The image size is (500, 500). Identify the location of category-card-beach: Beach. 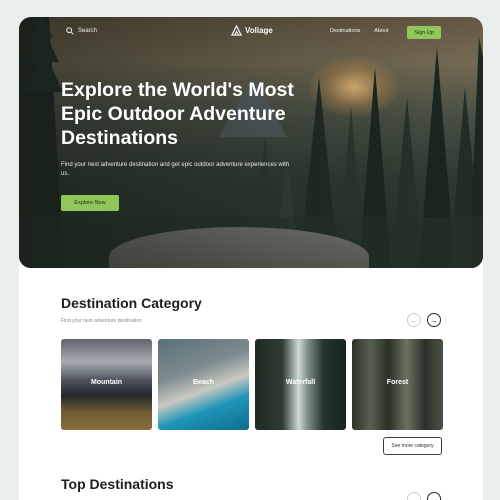
(203, 384).